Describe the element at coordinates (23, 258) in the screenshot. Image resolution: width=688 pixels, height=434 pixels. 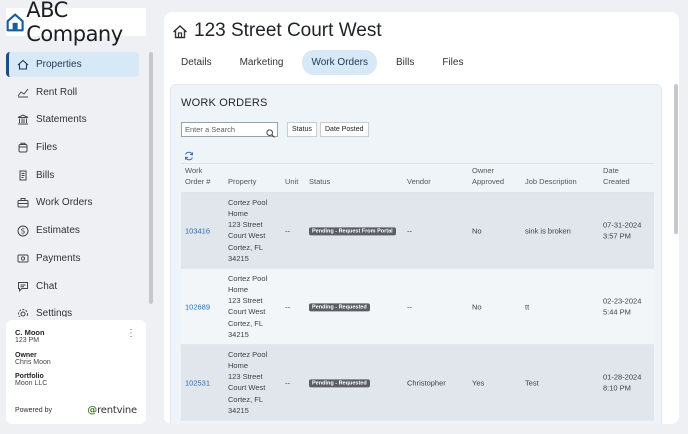
I see `payment-icon` at that location.